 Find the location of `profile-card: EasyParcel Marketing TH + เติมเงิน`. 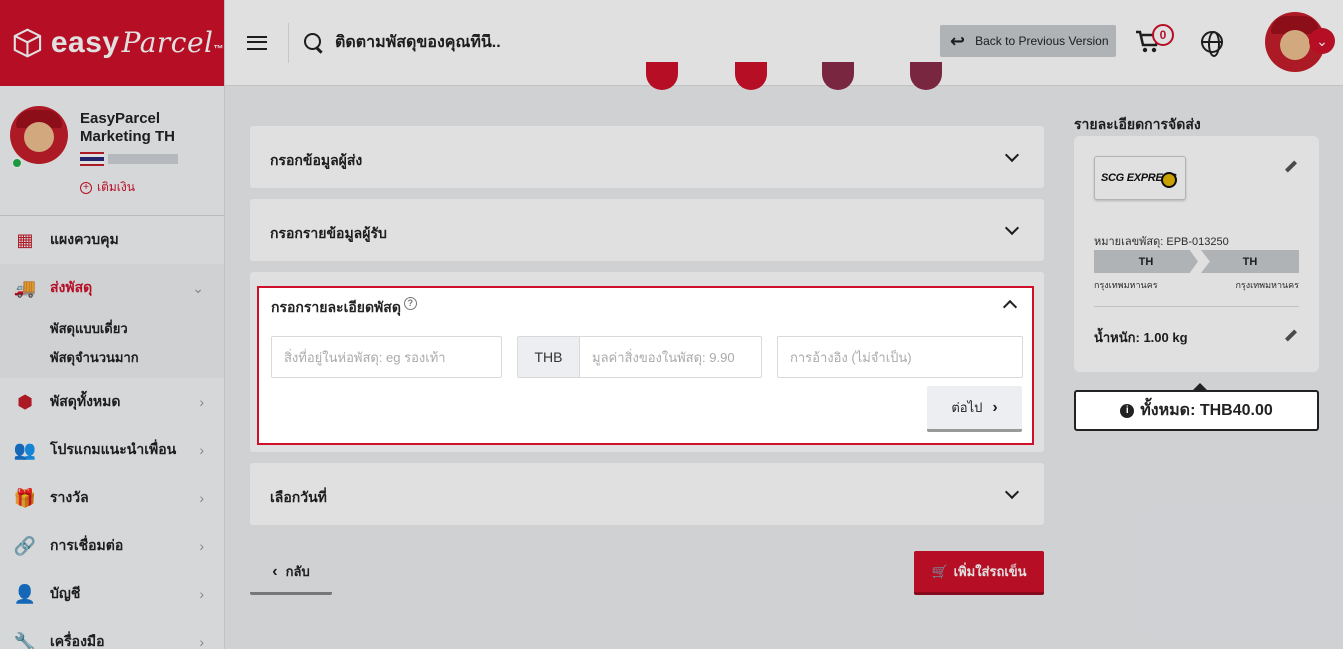

profile-card: EasyParcel Marketing TH + เติมเงิน is located at coordinates (112, 151).